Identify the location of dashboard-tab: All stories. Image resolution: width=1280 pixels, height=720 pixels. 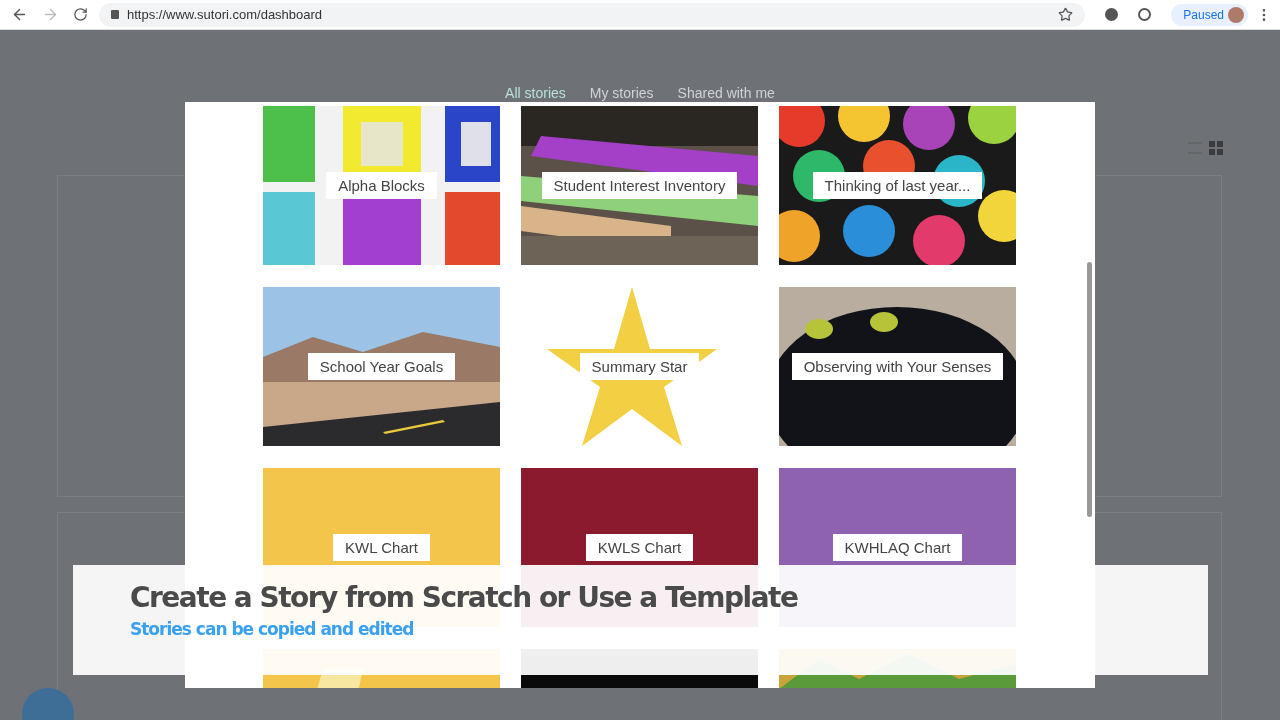
(535, 93).